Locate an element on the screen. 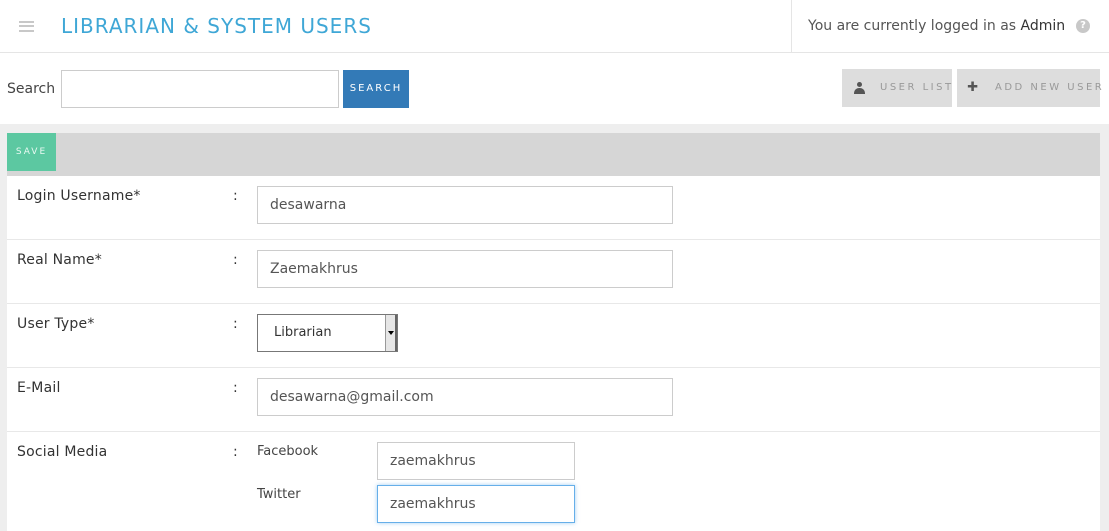  field-label: User Type* is located at coordinates (56, 324).